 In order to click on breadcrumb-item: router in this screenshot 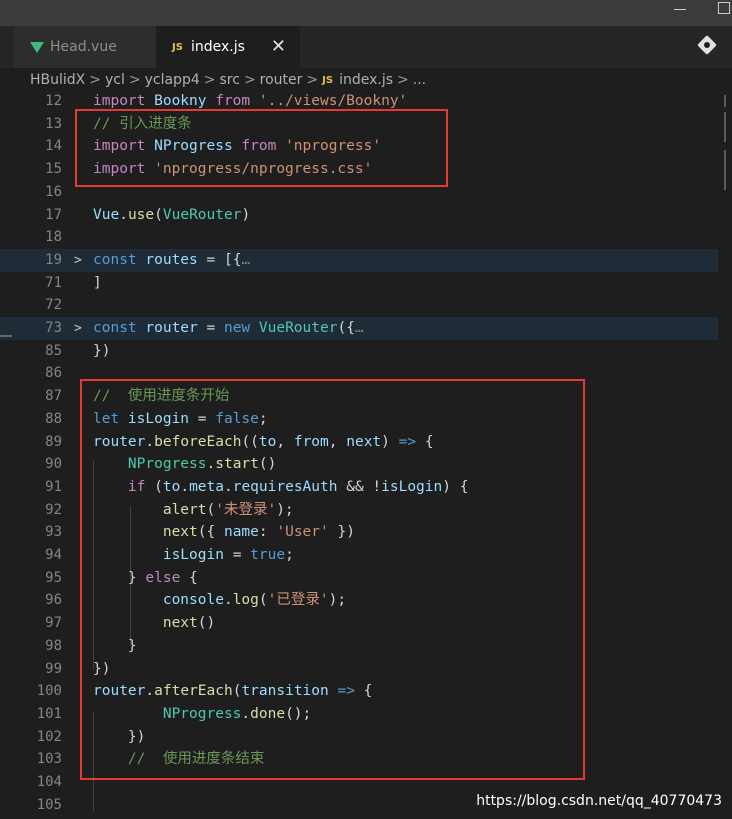, I will do `click(281, 80)`.